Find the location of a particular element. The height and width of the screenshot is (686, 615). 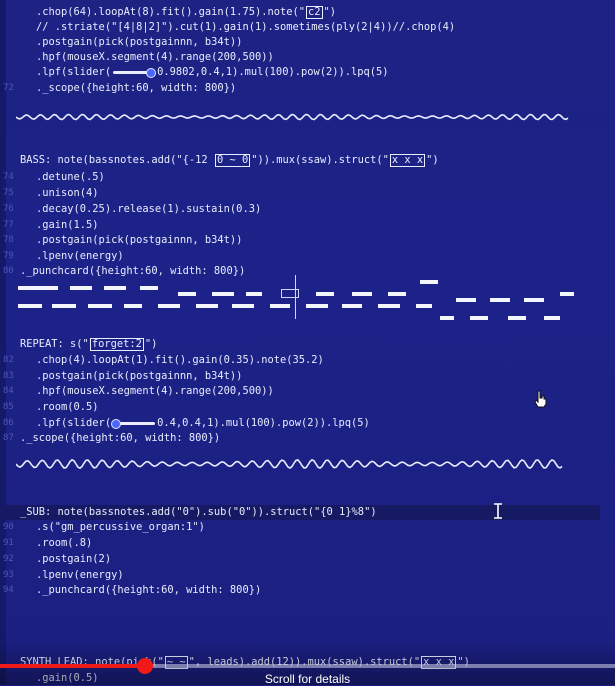

code-text: .room(.8) is located at coordinates (64, 543).